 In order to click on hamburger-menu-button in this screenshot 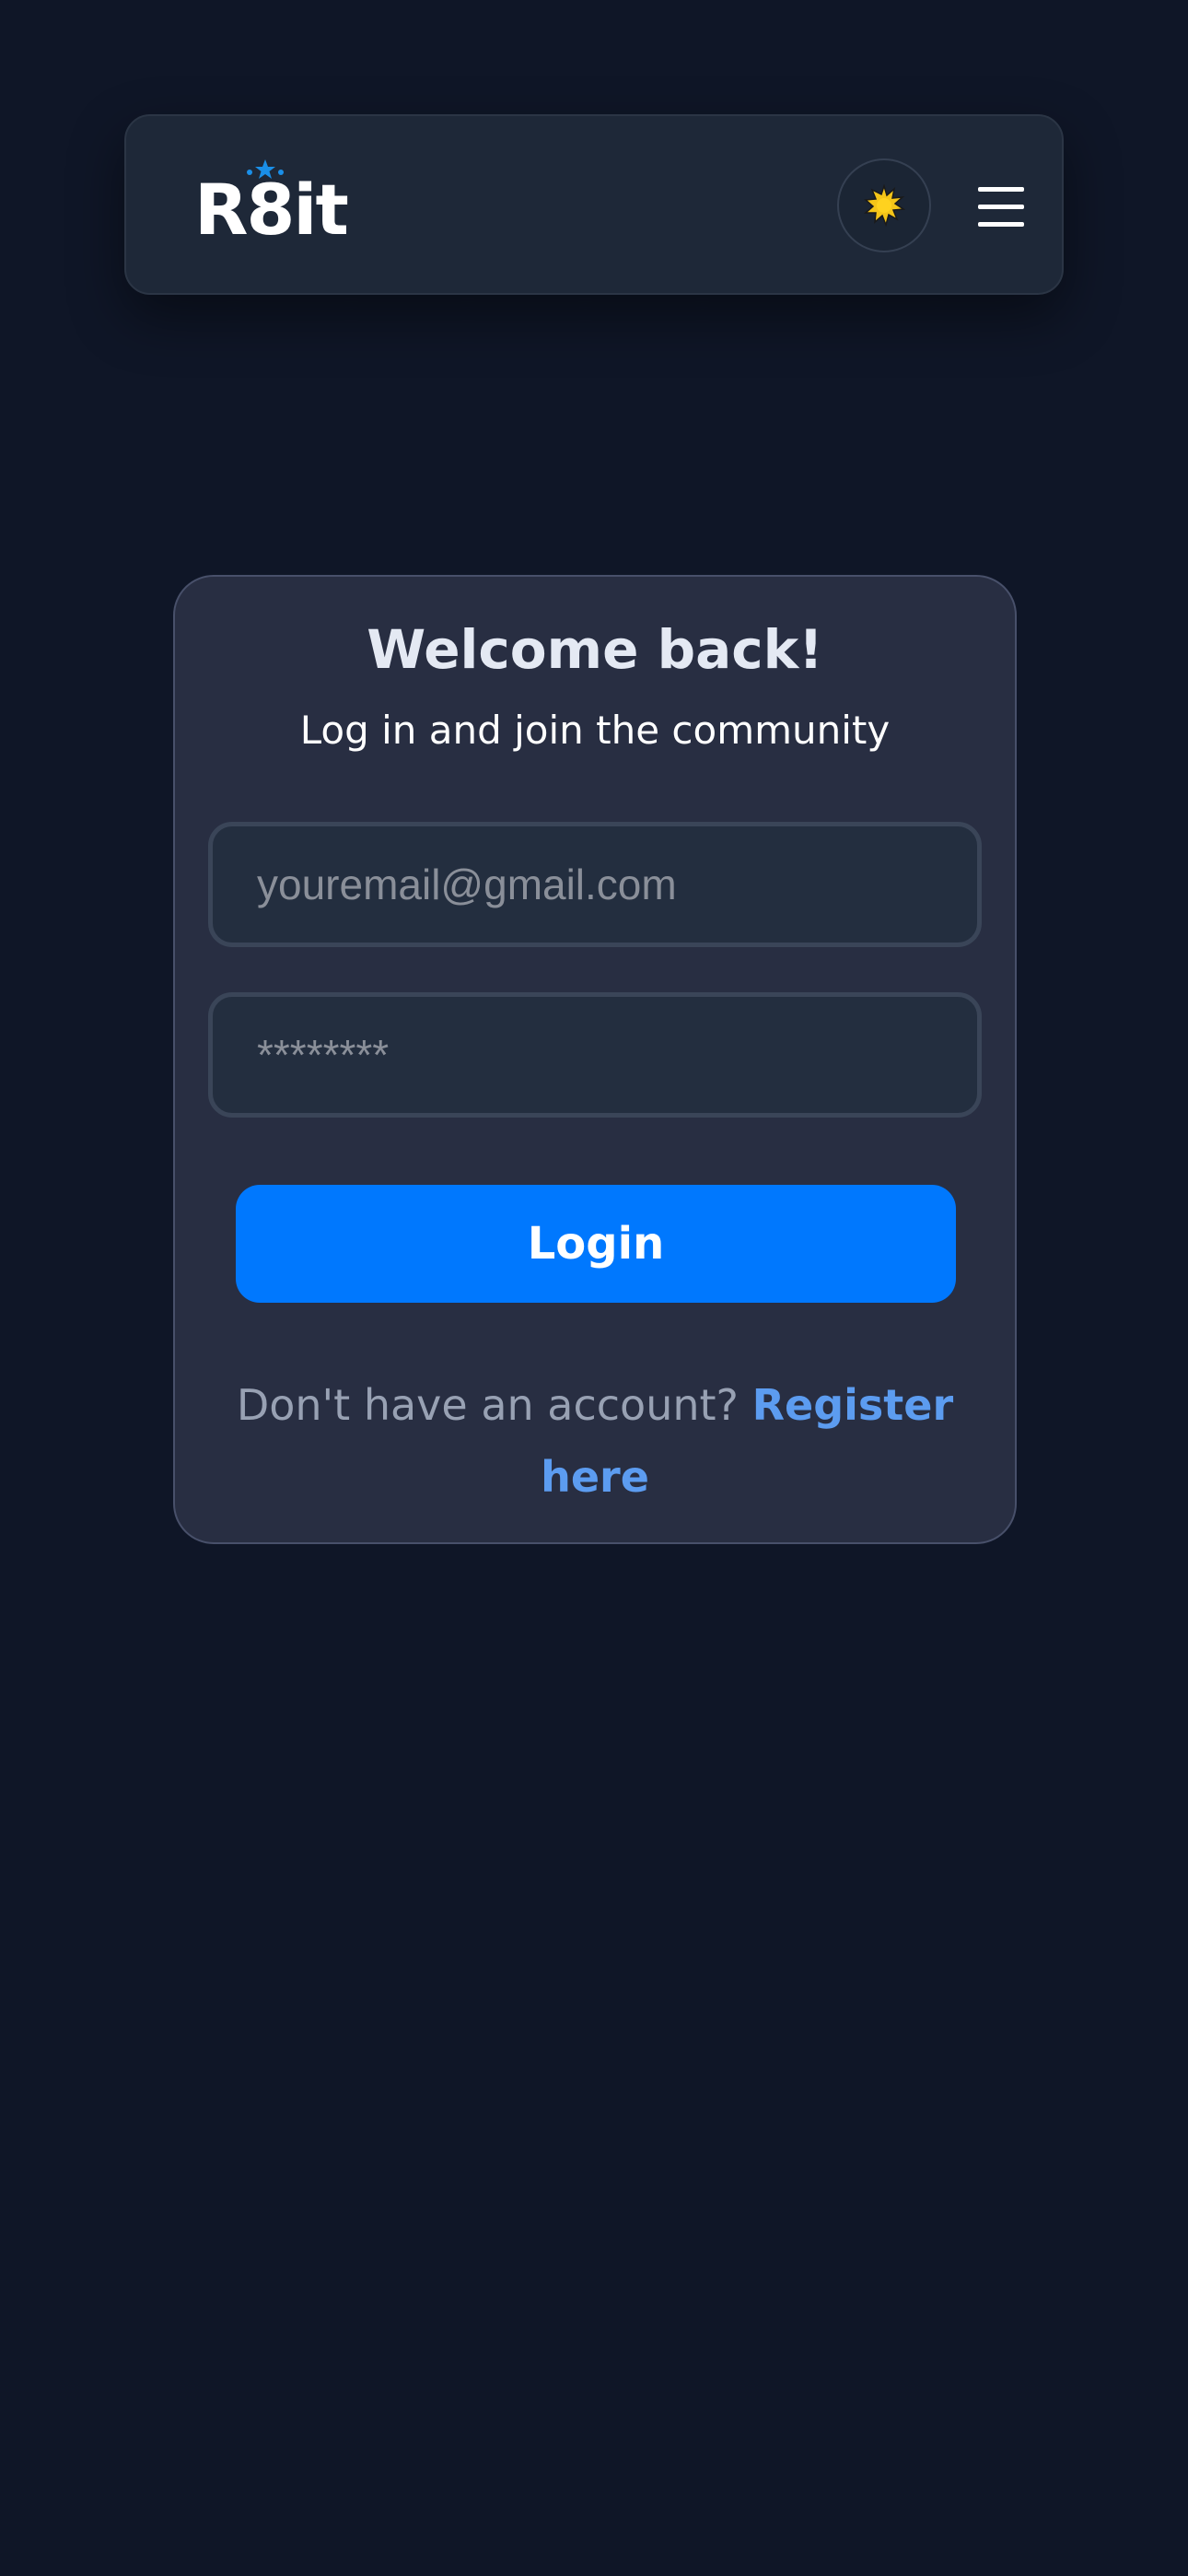, I will do `click(1001, 206)`.